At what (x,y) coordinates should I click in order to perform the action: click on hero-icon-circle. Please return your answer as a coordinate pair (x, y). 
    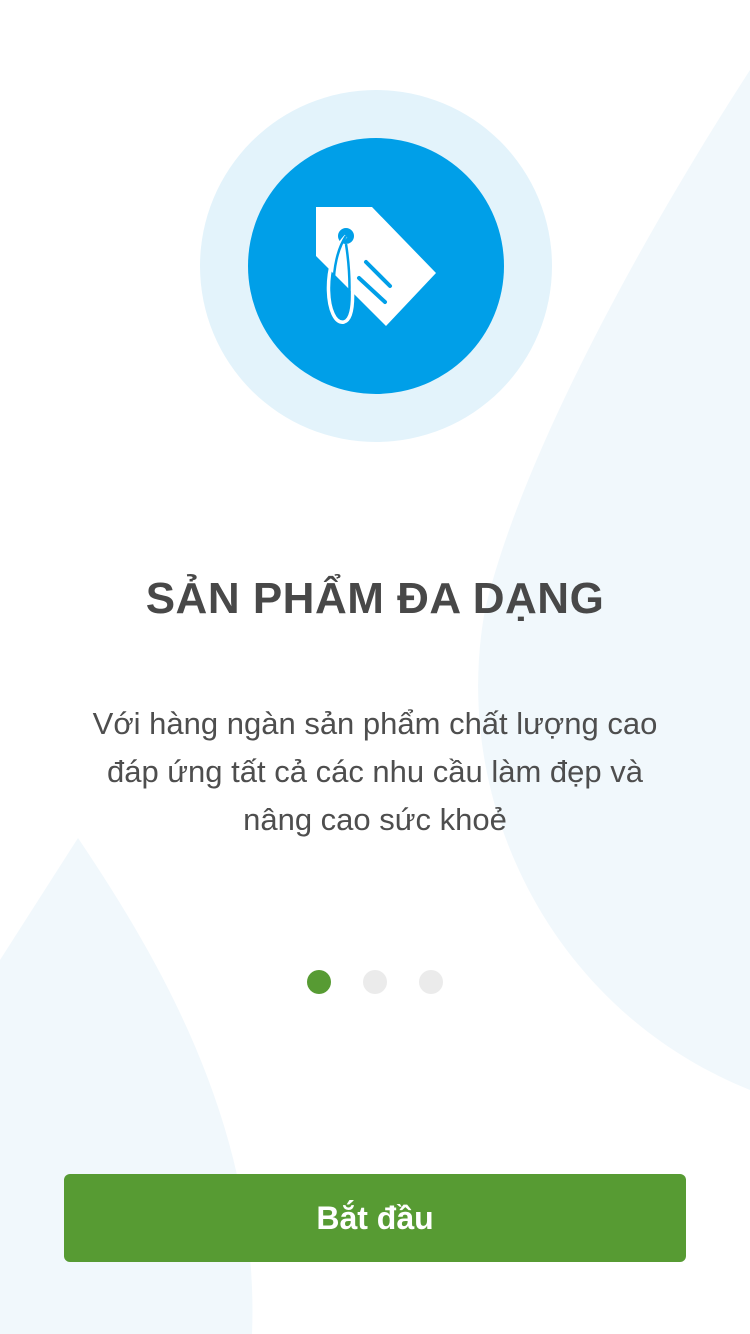
    Looking at the image, I should click on (376, 266).